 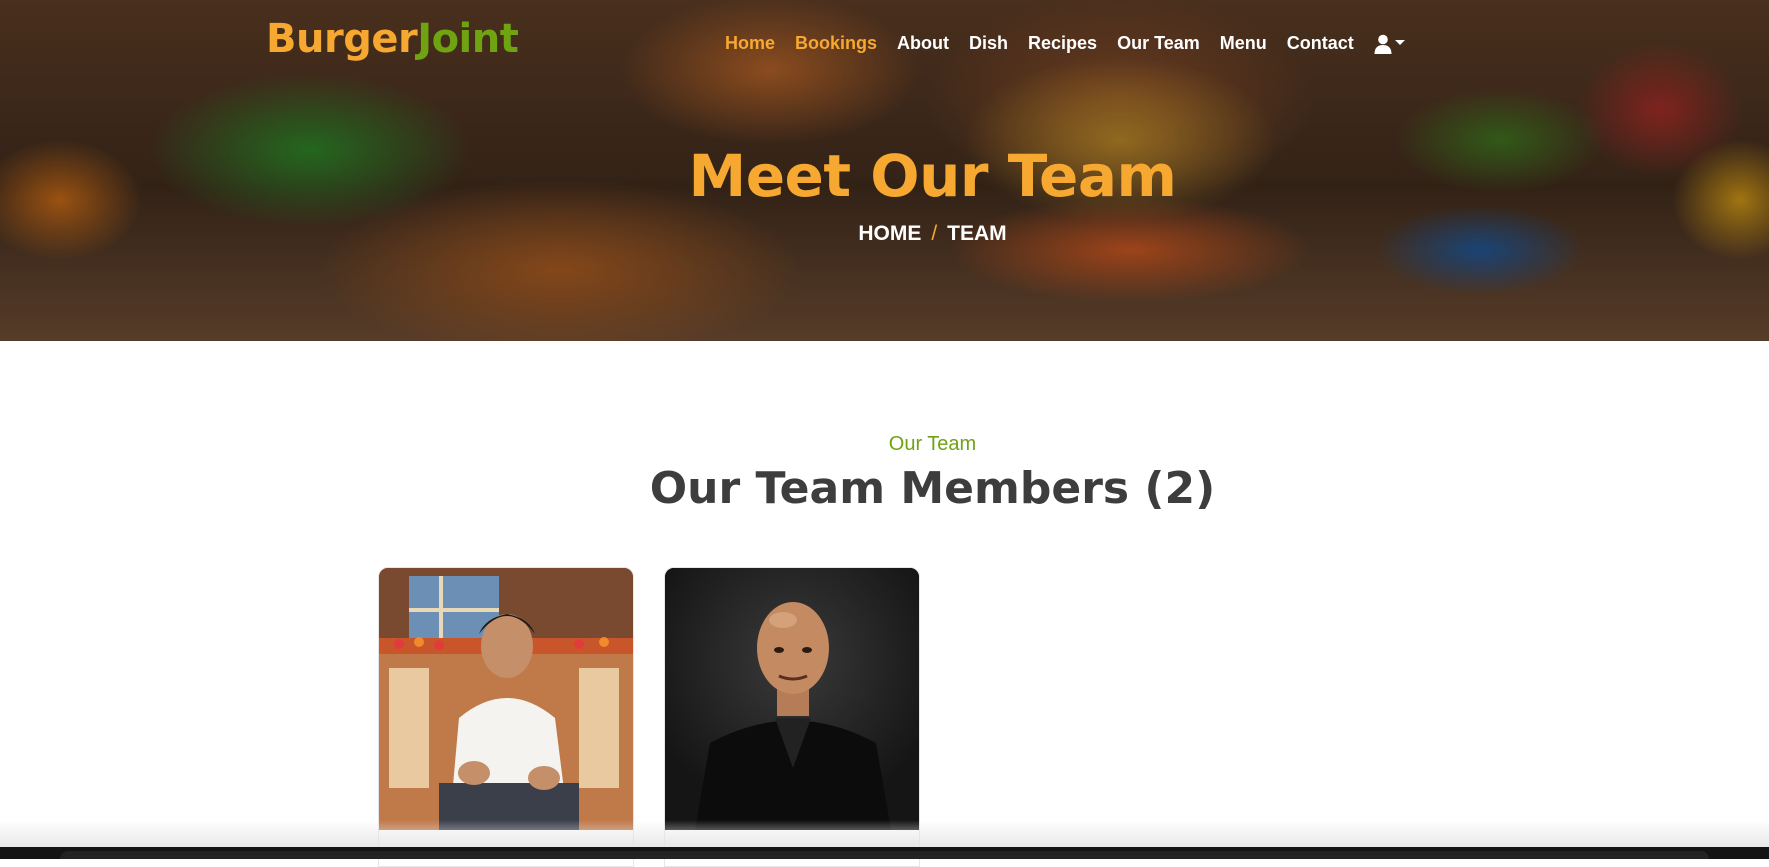 I want to click on nav-bookings: Bookings, so click(x=836, y=43).